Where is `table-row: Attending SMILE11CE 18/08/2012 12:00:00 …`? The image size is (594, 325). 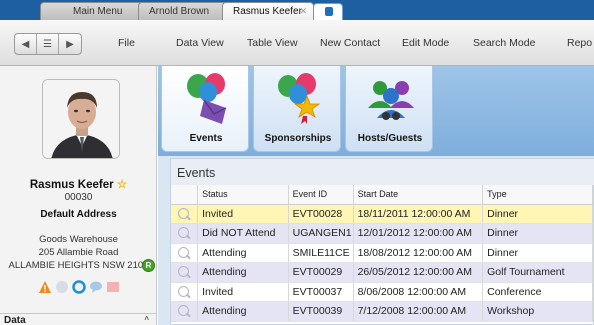 table-row: Attending SMILE11CE 18/08/2012 12:00:00 … is located at coordinates (382, 253).